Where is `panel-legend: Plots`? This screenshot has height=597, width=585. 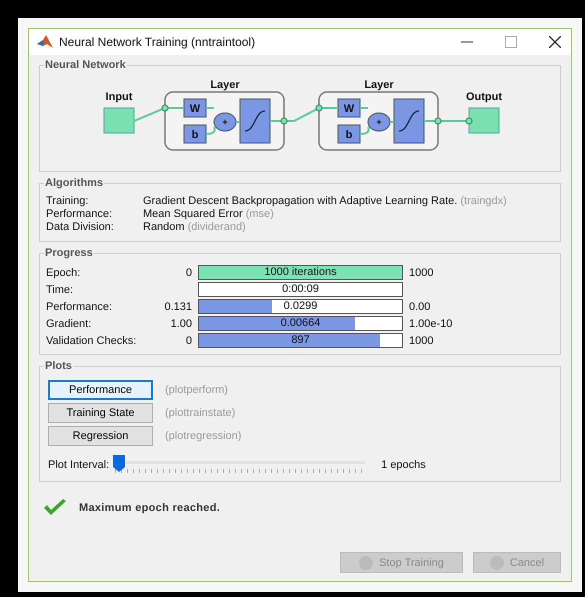 panel-legend: Plots is located at coordinates (58, 366).